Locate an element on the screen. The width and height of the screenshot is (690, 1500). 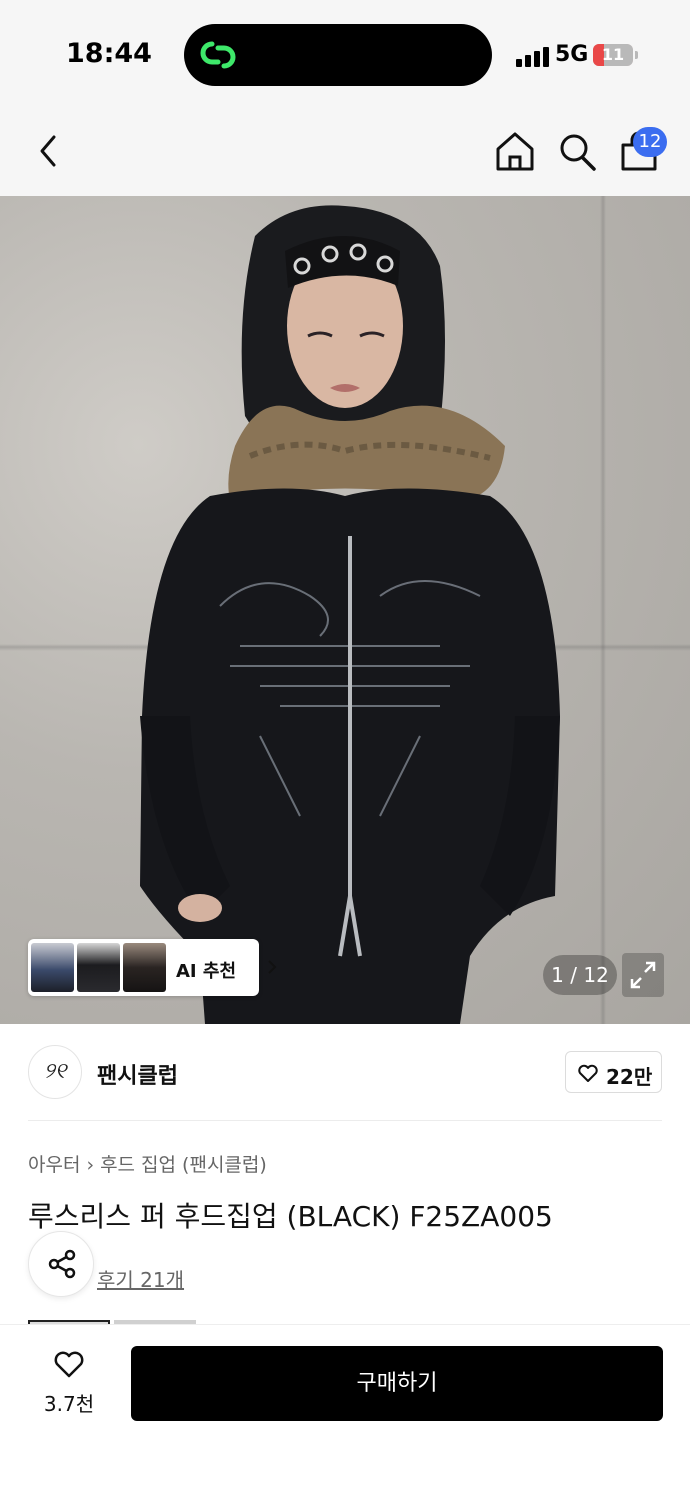
brand-like-button: 22만 is located at coordinates (613, 1072).